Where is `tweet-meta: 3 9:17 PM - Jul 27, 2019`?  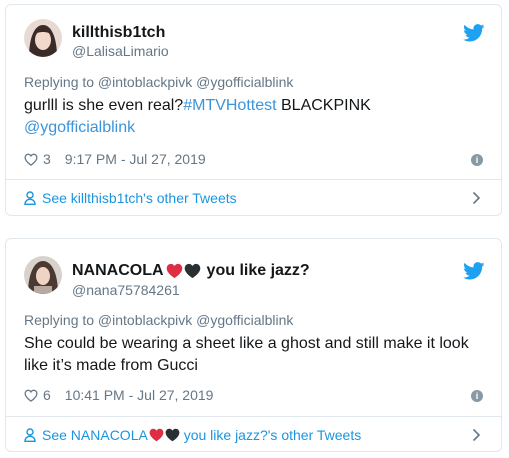 tweet-meta: 3 9:17 PM - Jul 27, 2019 is located at coordinates (115, 159).